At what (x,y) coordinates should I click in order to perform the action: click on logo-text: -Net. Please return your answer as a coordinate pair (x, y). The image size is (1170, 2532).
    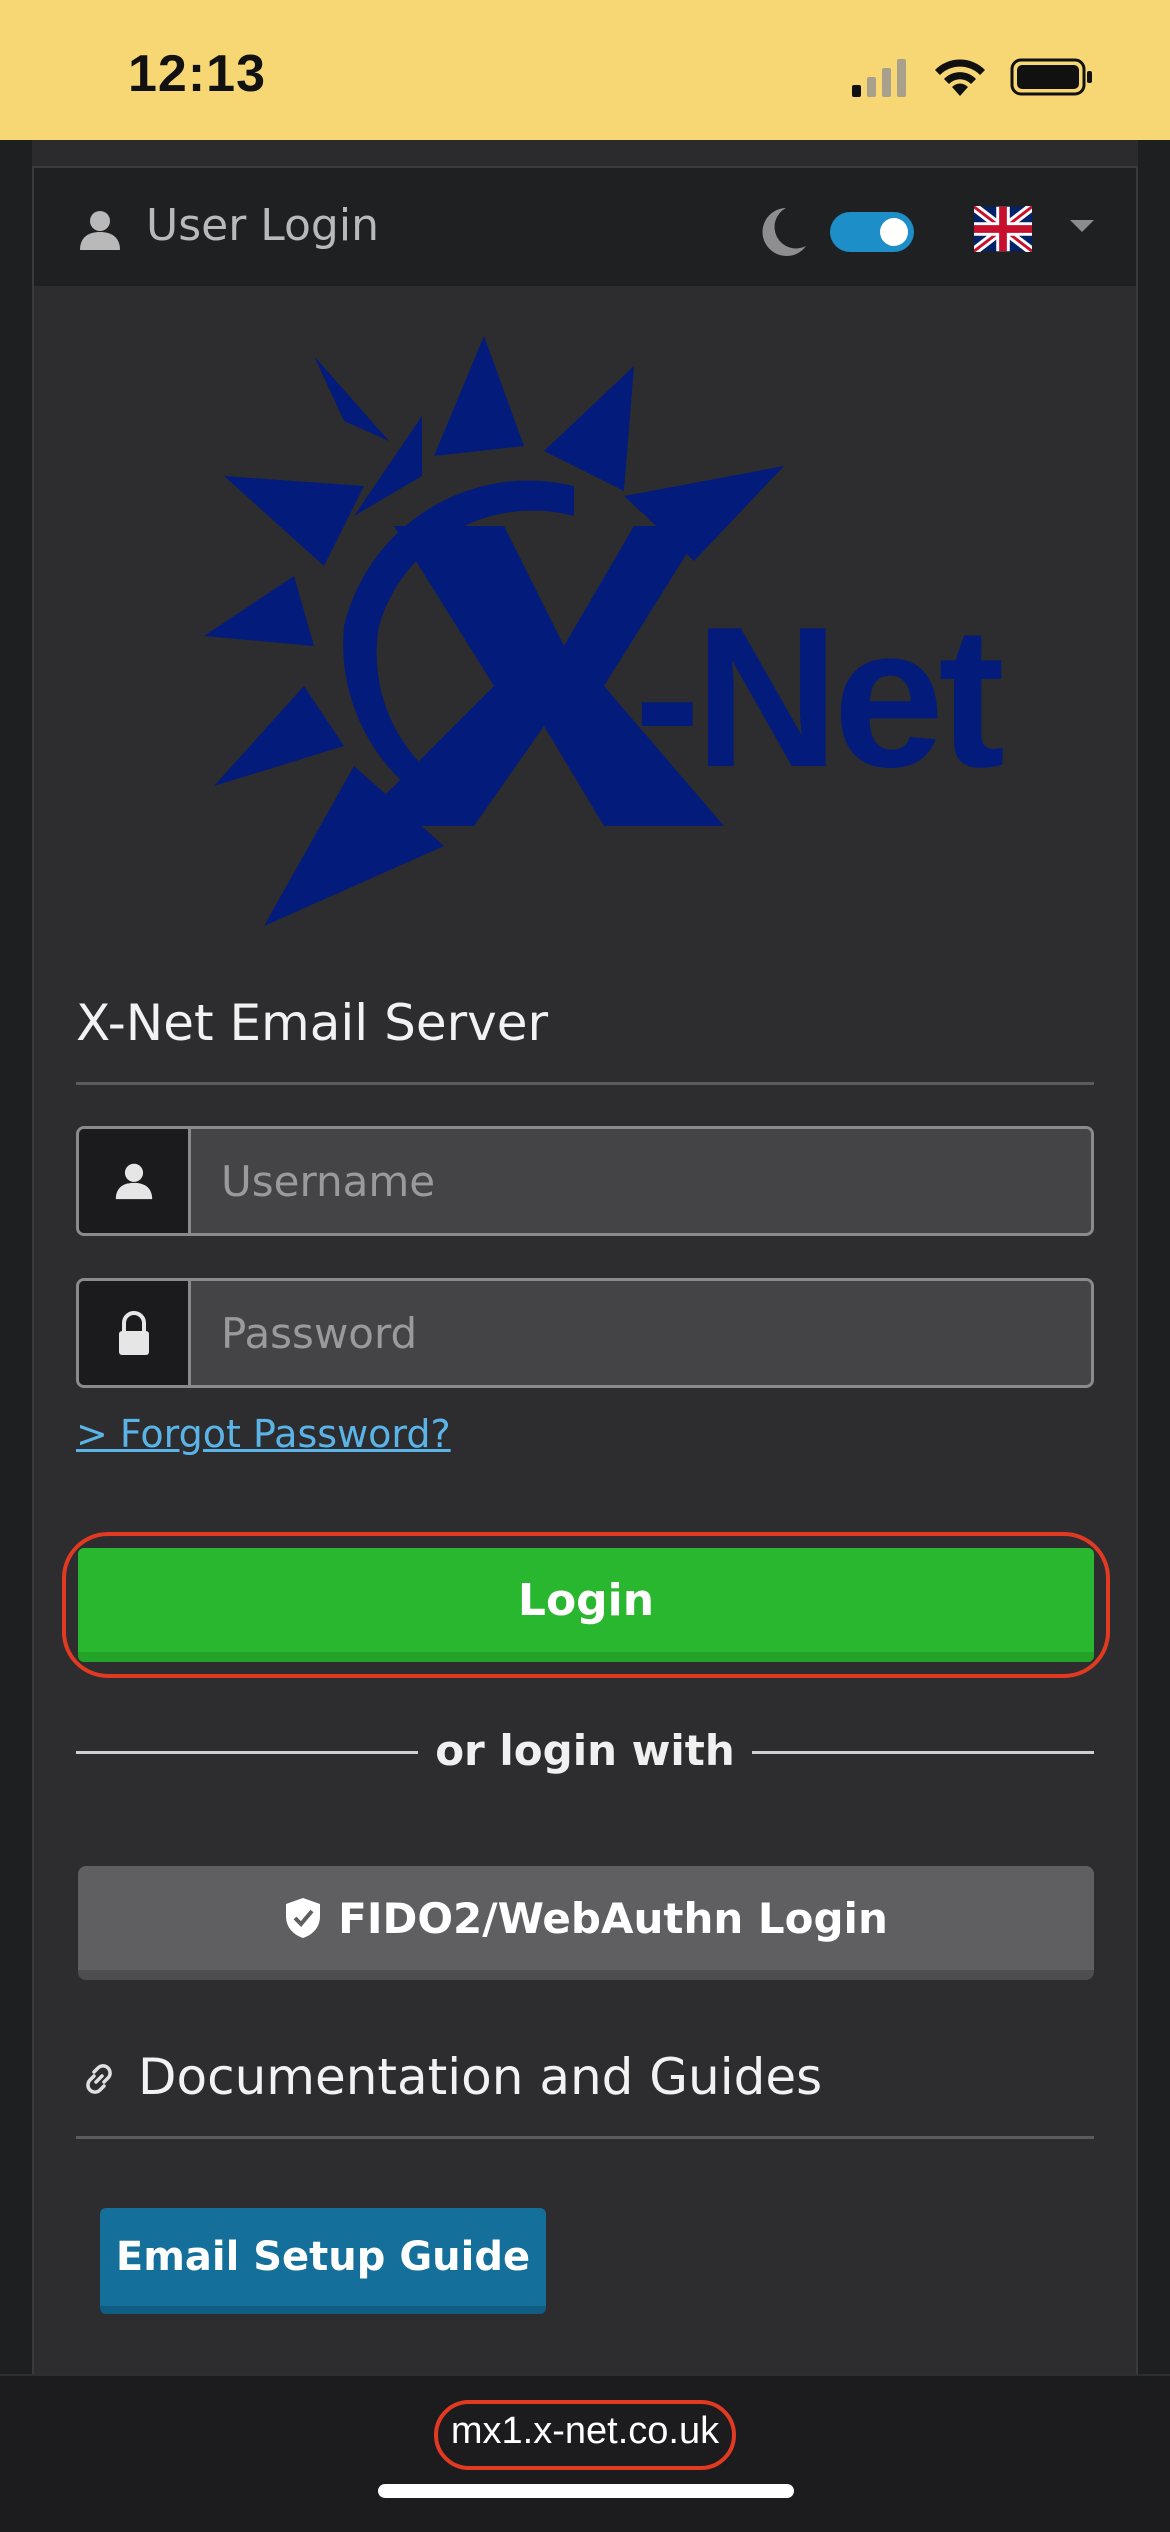
    Looking at the image, I should click on (818, 697).